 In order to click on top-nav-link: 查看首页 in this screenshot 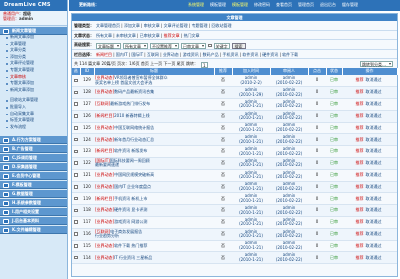, I will do `click(284, 5)`.